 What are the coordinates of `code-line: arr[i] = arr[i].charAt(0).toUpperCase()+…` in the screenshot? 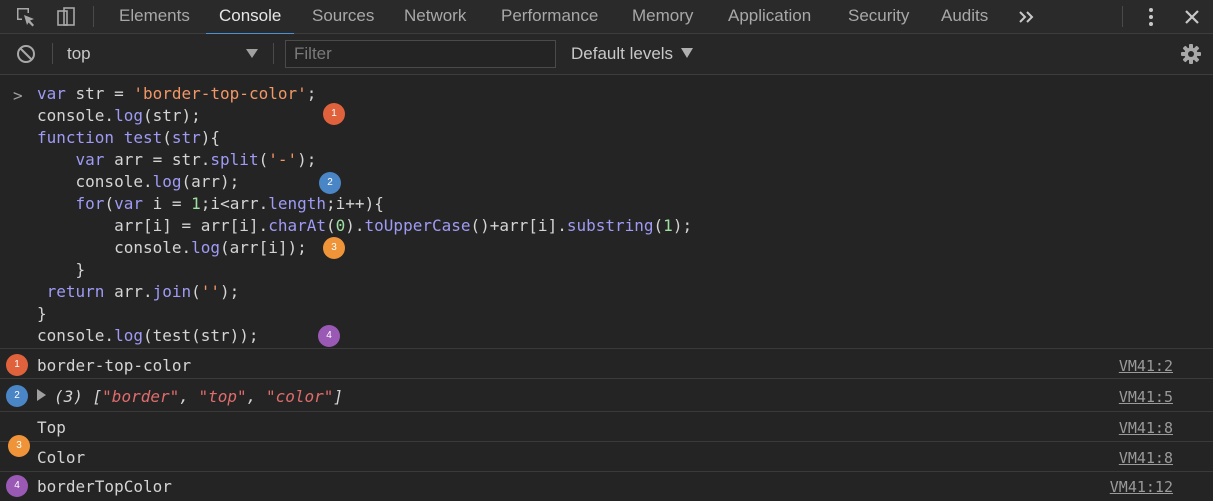 It's located at (365, 225).